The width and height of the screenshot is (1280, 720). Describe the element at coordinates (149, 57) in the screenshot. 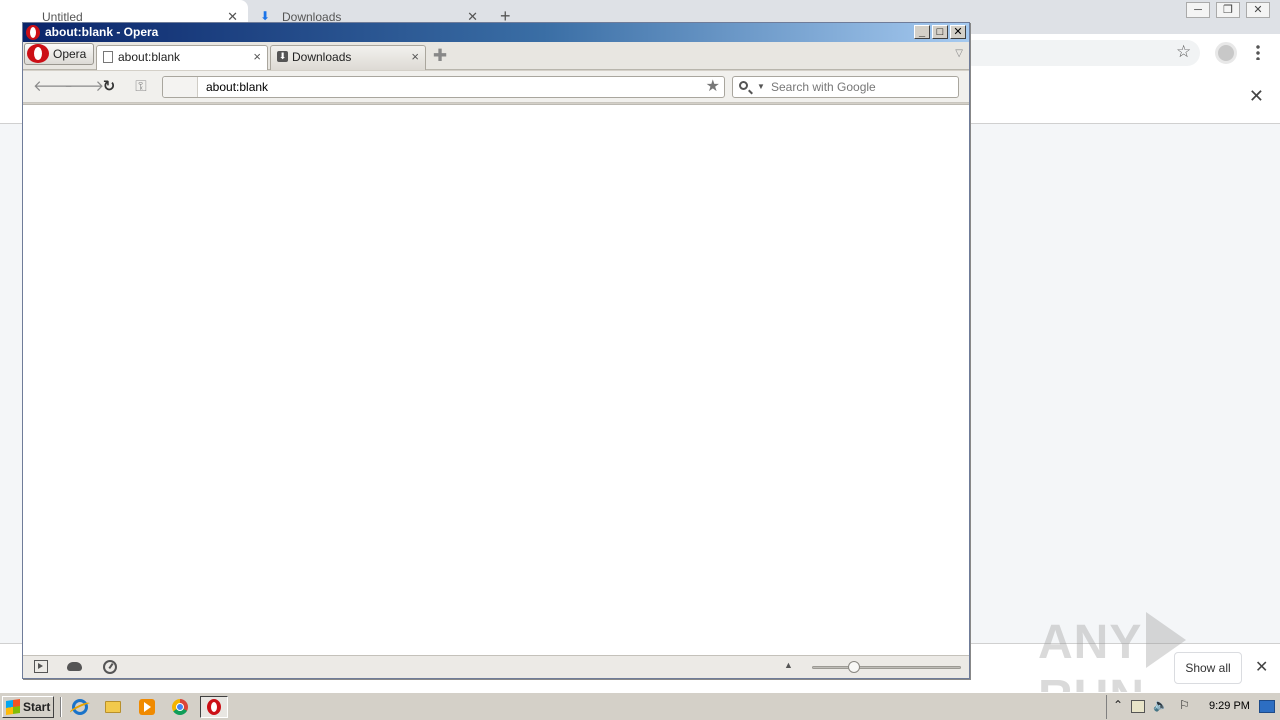

I see `tab-label: about:blank` at that location.